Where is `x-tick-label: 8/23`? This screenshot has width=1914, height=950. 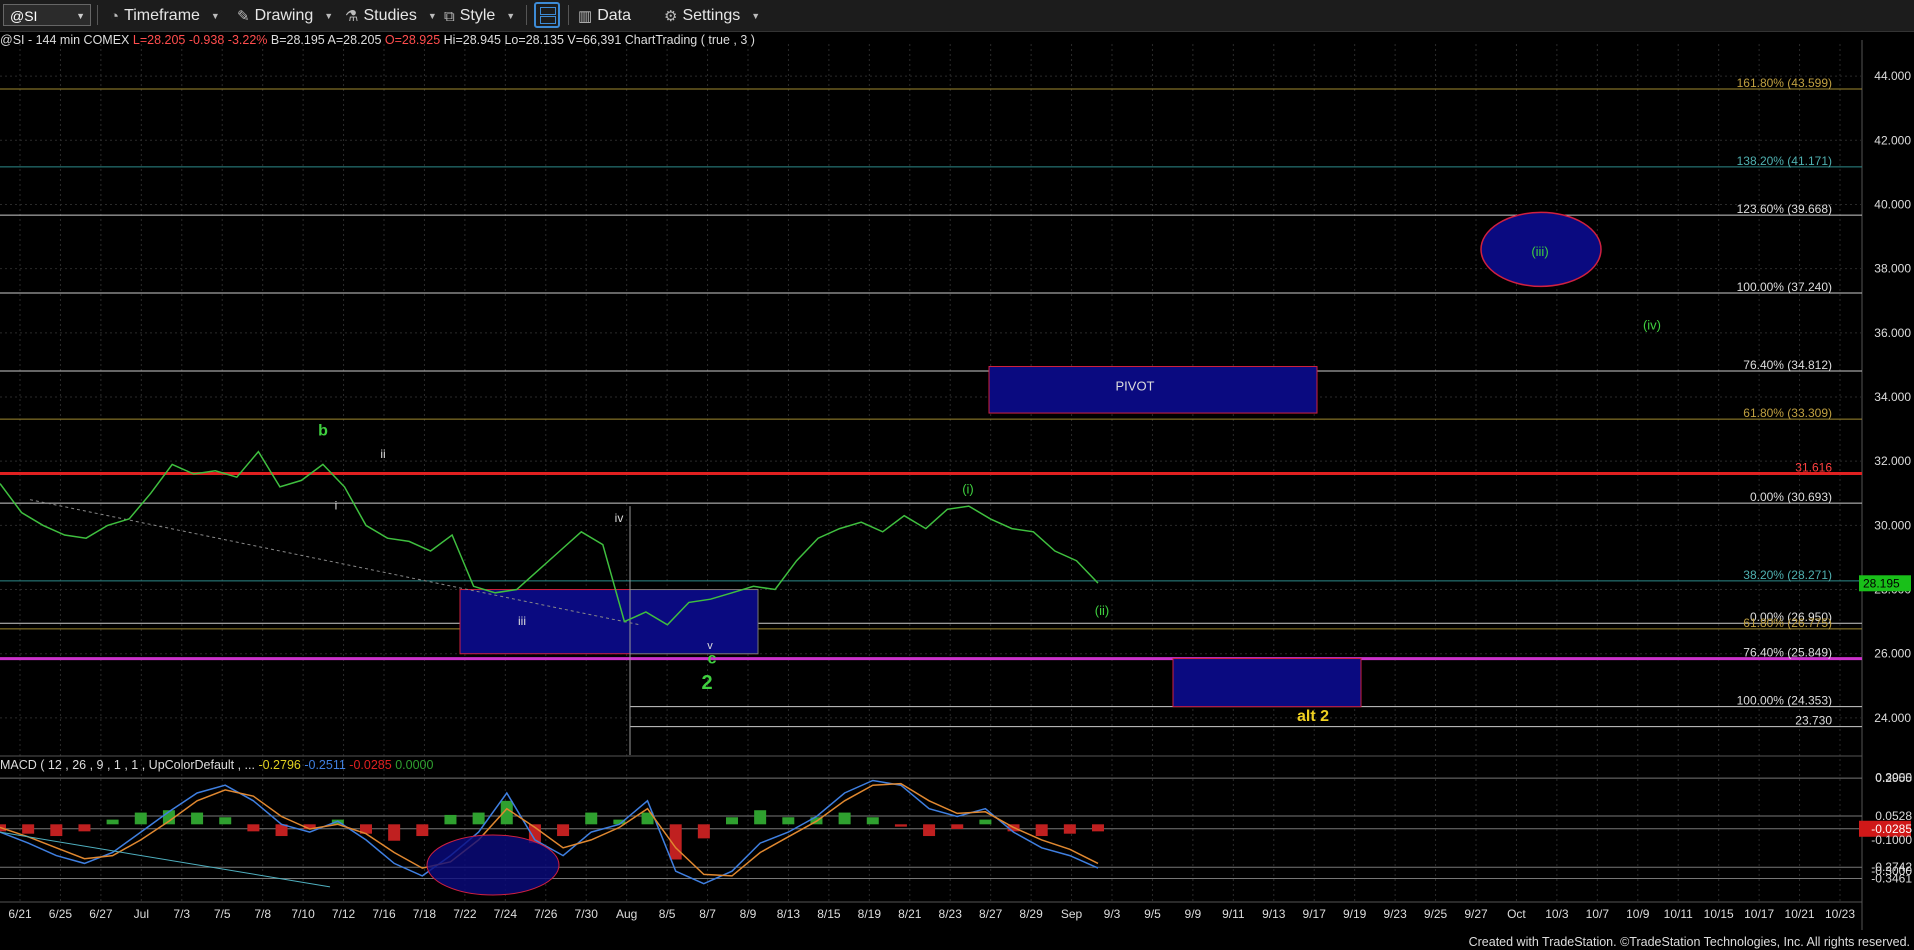
x-tick-label: 8/23 is located at coordinates (951, 914).